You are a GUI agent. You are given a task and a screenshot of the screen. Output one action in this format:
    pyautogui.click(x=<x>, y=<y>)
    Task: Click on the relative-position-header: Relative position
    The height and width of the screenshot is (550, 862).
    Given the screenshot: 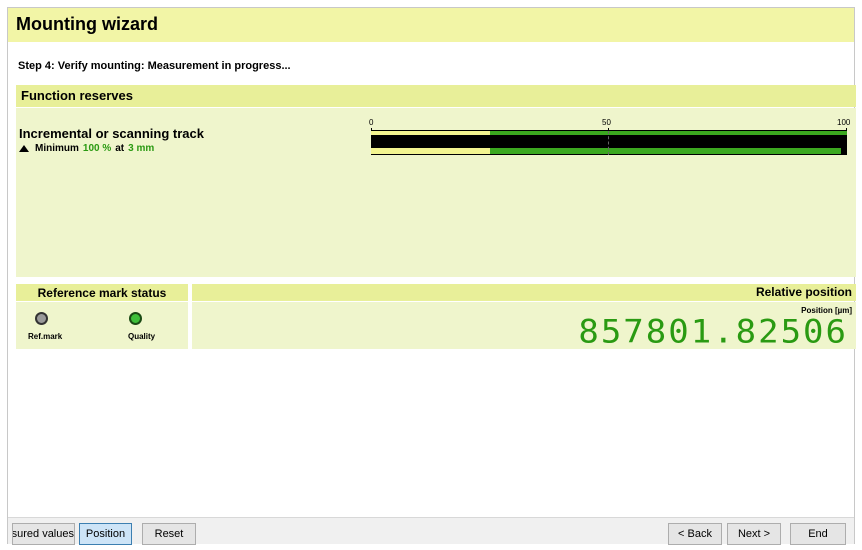 What is the action you would take?
    pyautogui.click(x=524, y=292)
    